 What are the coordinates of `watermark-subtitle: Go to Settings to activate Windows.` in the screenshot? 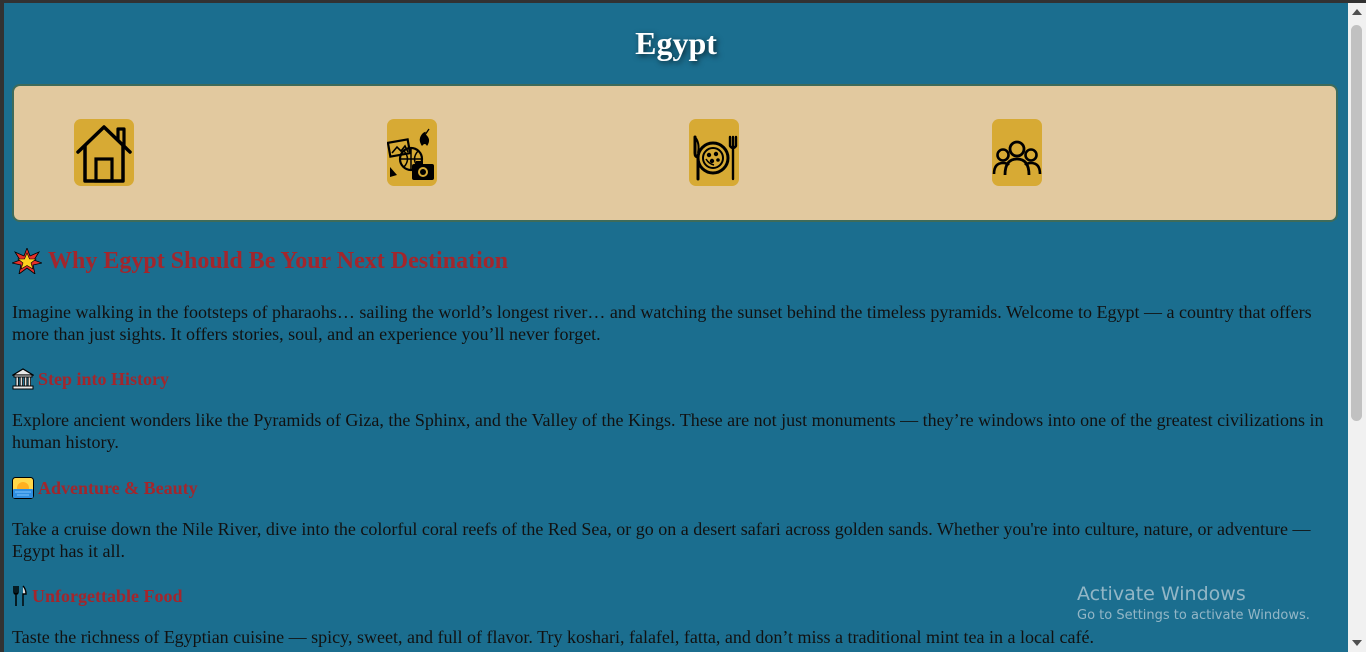 It's located at (1193, 615).